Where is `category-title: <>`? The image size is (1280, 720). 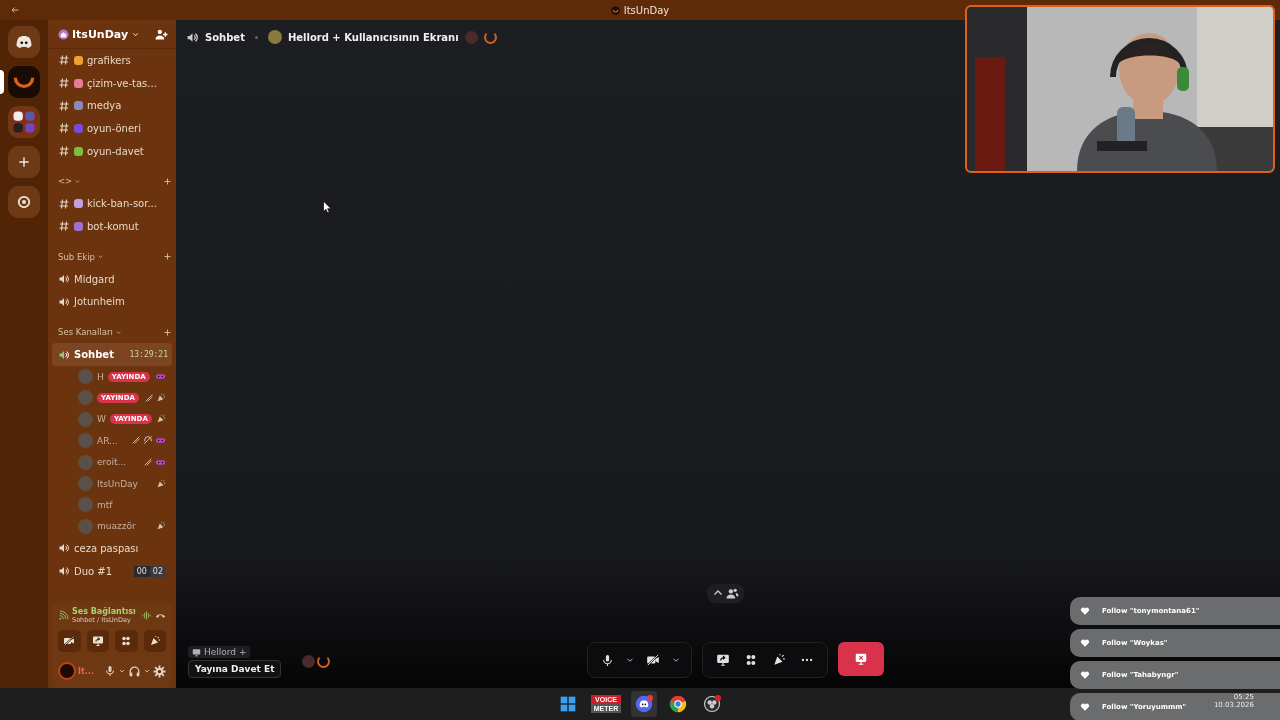 category-title: <> is located at coordinates (65, 181).